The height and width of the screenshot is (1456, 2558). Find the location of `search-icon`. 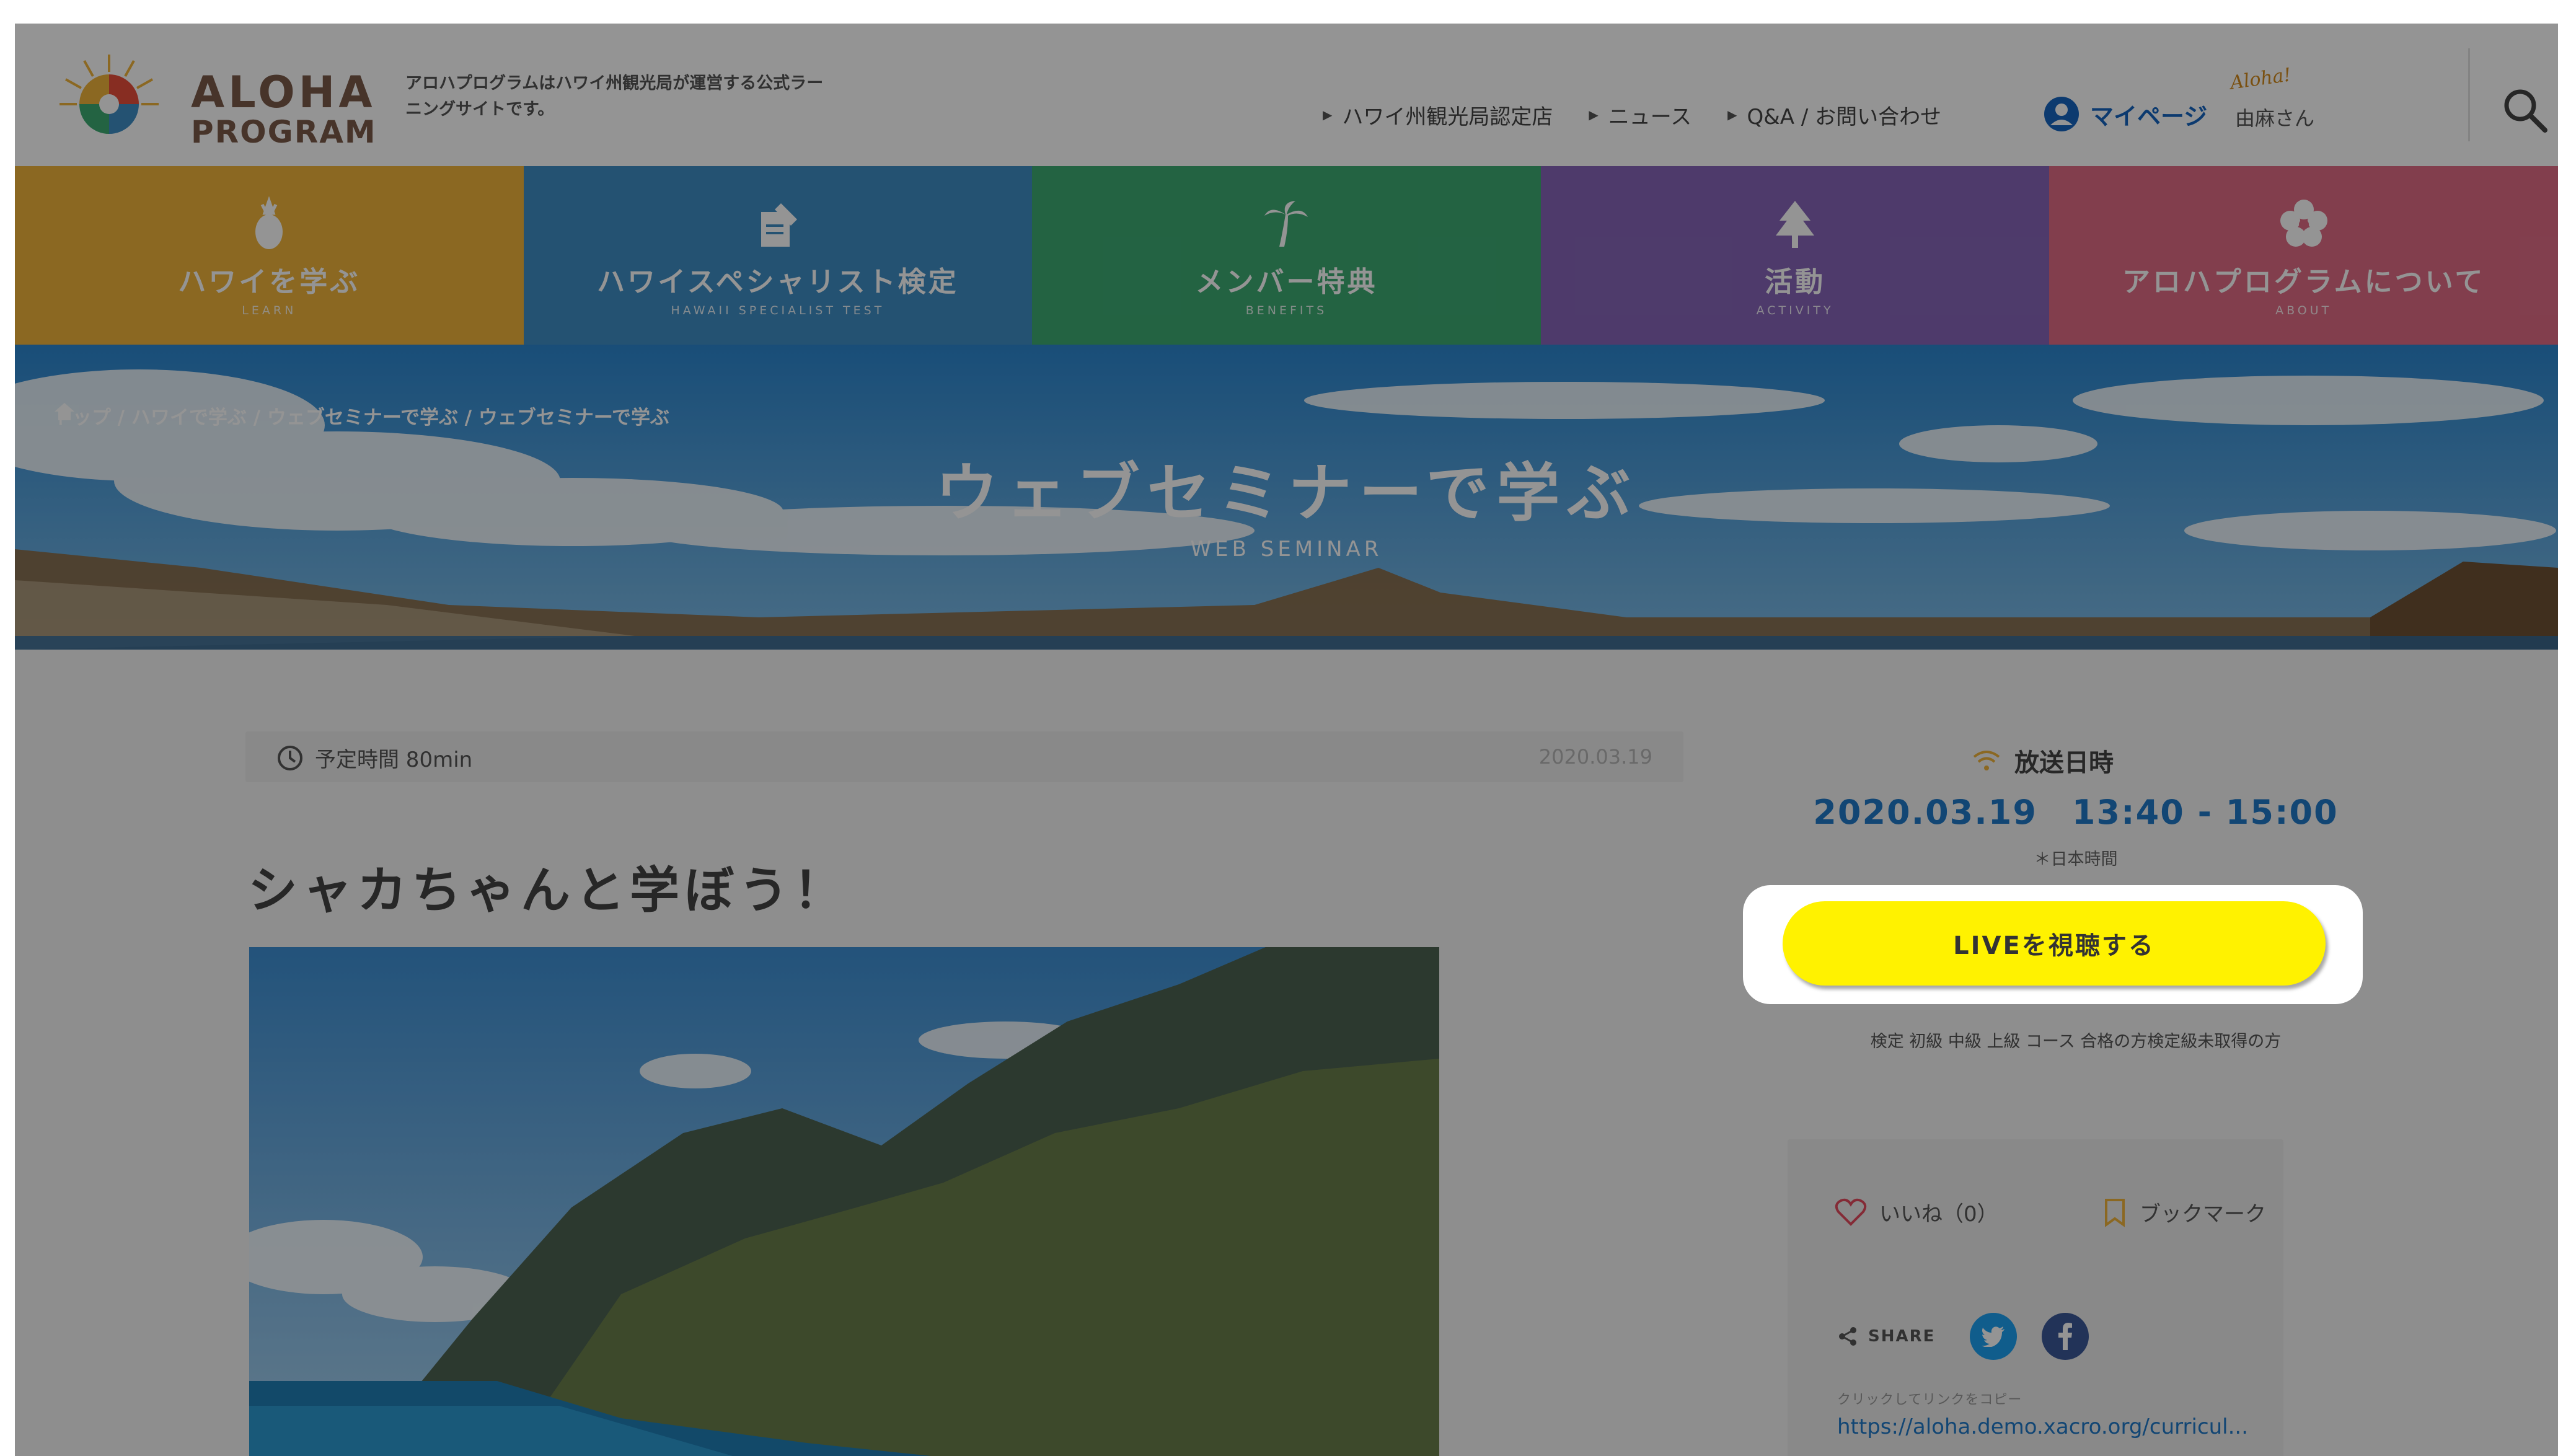

search-icon is located at coordinates (2525, 110).